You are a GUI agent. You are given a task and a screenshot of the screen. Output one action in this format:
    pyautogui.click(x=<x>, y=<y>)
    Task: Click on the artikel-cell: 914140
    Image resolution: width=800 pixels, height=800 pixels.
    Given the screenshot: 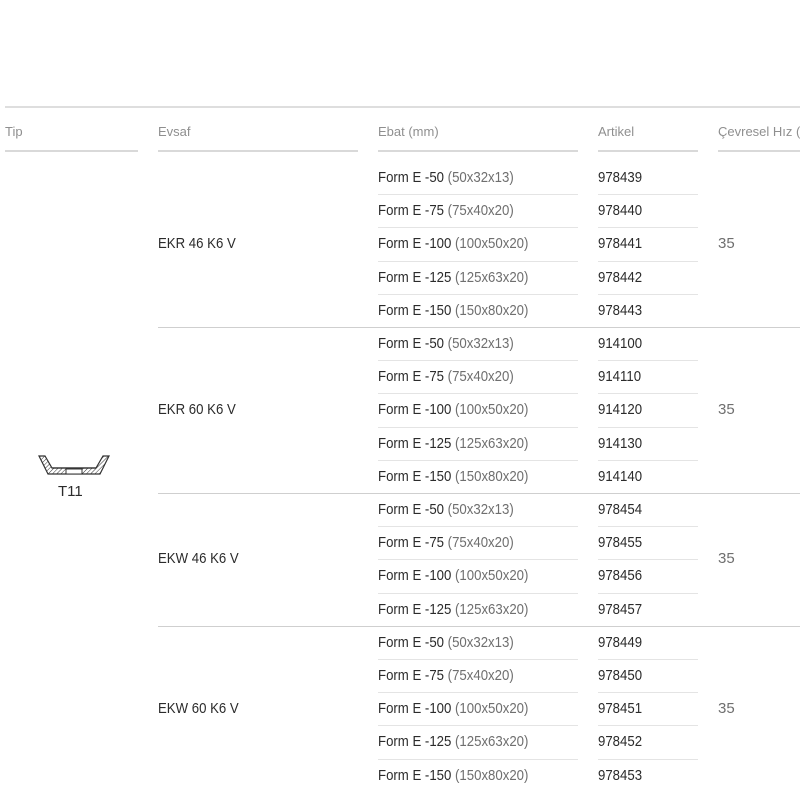 What is the action you would take?
    pyautogui.click(x=620, y=476)
    